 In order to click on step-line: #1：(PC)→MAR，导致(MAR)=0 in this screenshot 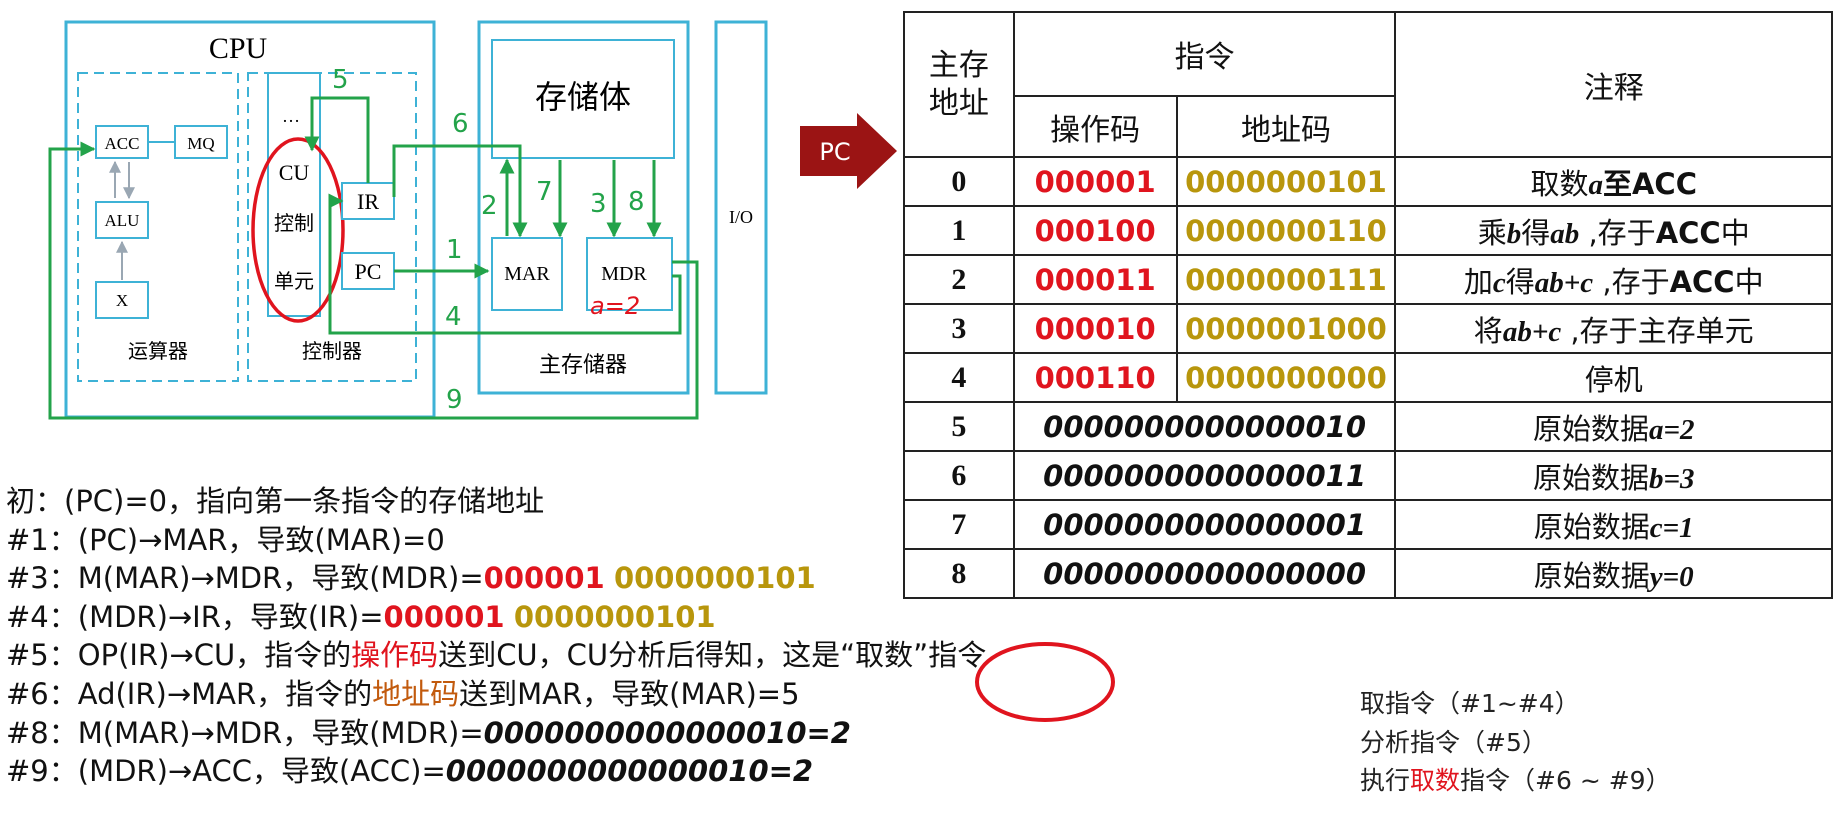, I will do `click(225, 539)`.